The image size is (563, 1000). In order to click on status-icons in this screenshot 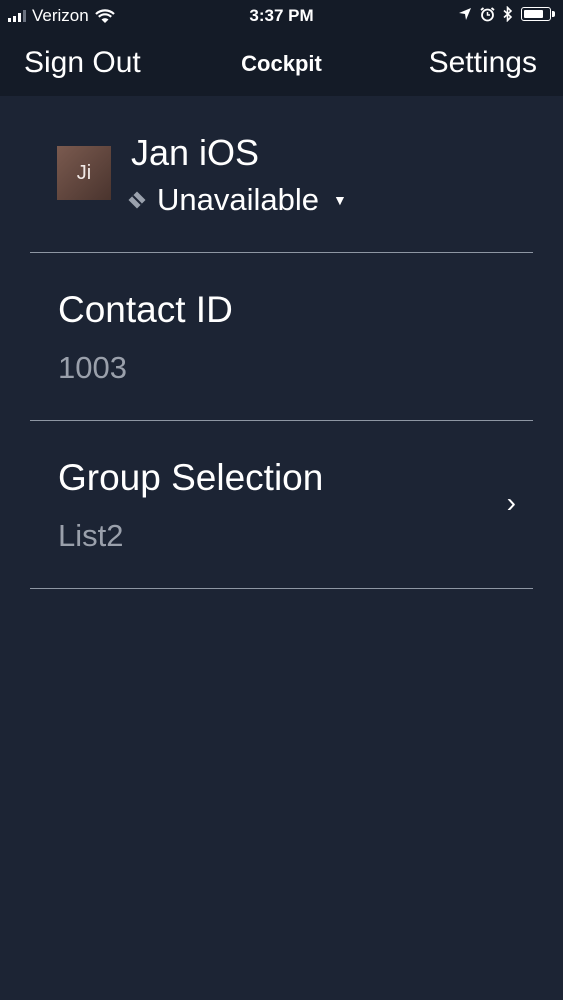, I will do `click(506, 14)`.